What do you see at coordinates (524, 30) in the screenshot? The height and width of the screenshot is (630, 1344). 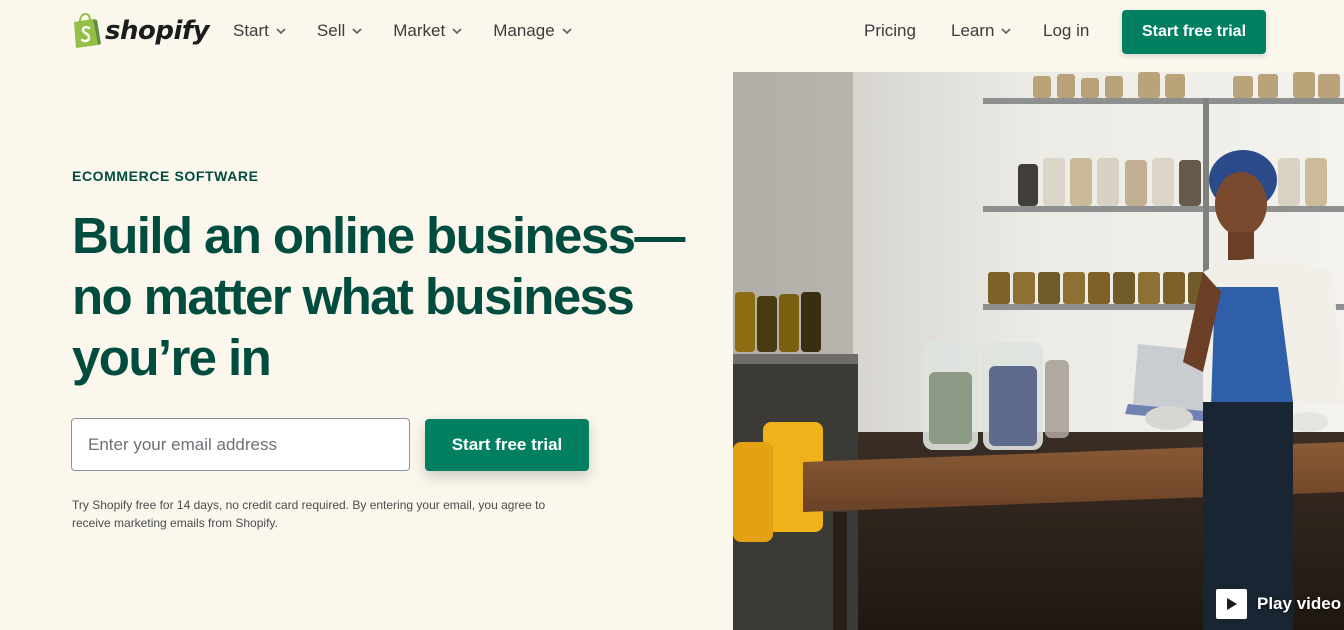 I see `nav-item-label: Manage` at bounding box center [524, 30].